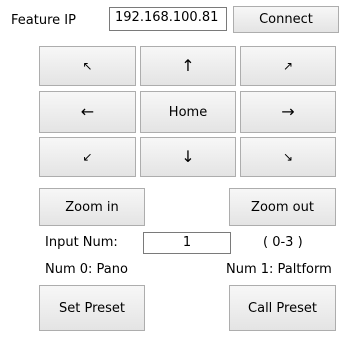  What do you see at coordinates (282, 207) in the screenshot?
I see `zoom-out-button: Zoom out` at bounding box center [282, 207].